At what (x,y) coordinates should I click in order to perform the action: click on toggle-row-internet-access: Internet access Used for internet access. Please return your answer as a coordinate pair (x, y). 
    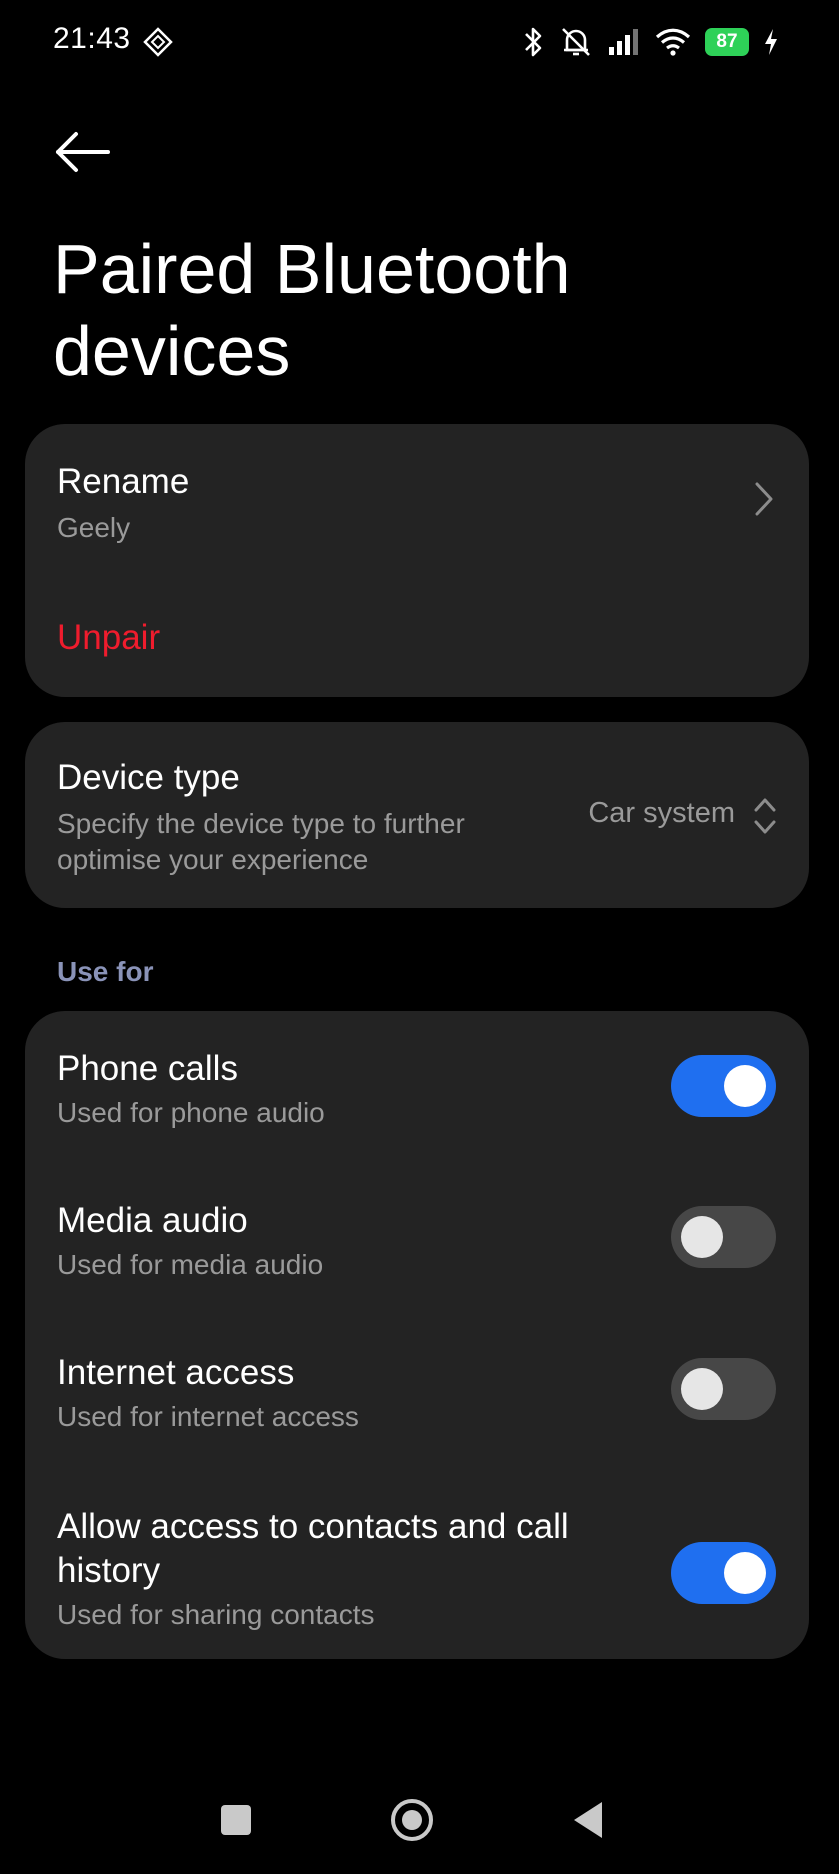
    Looking at the image, I should click on (417, 1388).